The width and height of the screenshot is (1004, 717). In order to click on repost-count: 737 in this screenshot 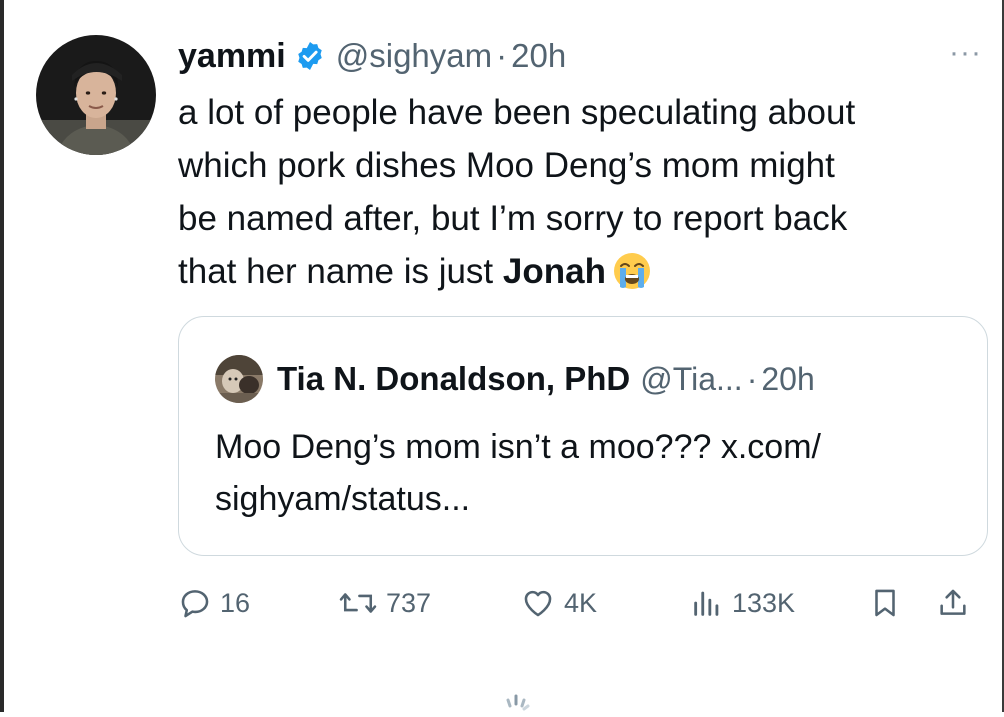, I will do `click(409, 602)`.